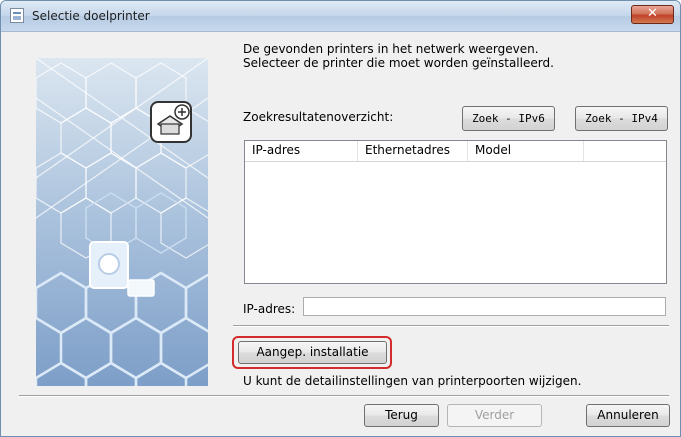  I want to click on column-header-ip: IP-adres, so click(301, 151).